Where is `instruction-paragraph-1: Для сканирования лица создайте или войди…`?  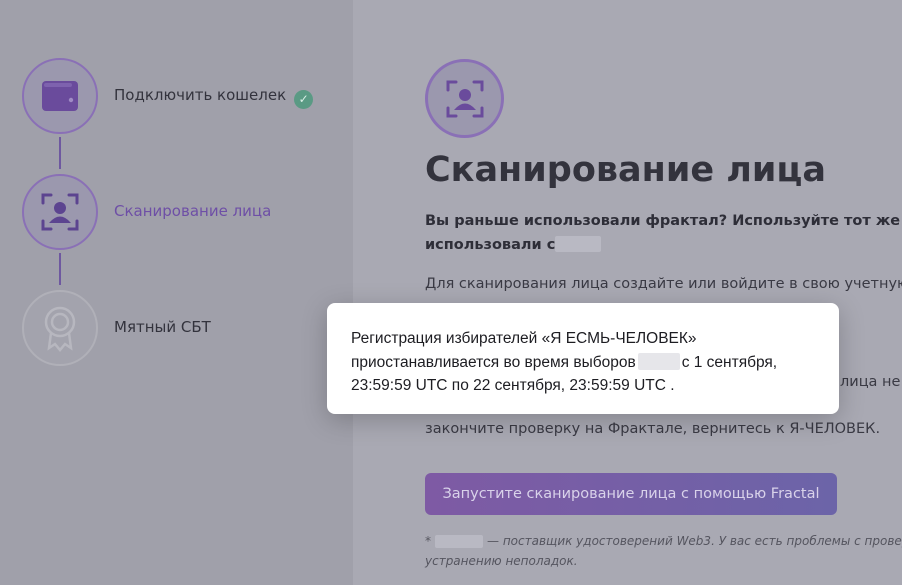
instruction-paragraph-1: Для сканирования лица создайте или войди… is located at coordinates (663, 284).